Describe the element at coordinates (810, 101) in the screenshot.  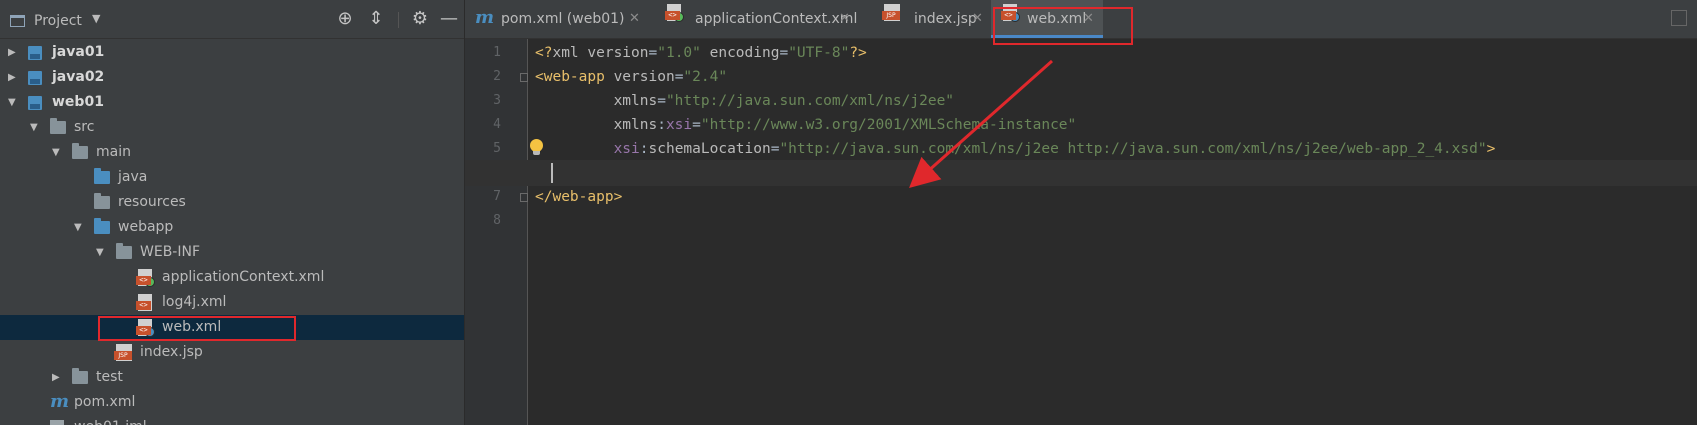
I see `code-token: "http://java.sun.com/xml/ns/j2ee"` at that location.